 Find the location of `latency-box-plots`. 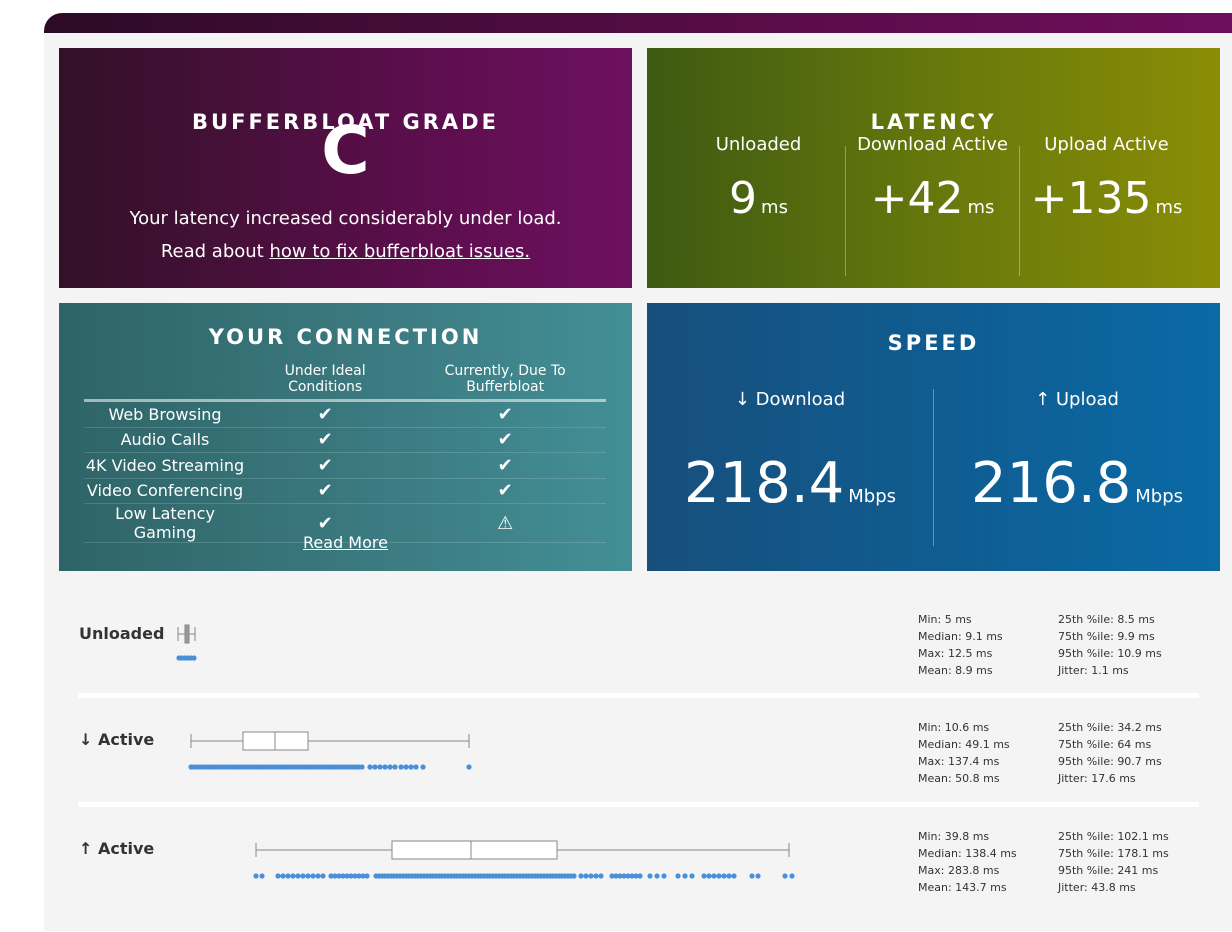

latency-box-plots is located at coordinates (485, 751).